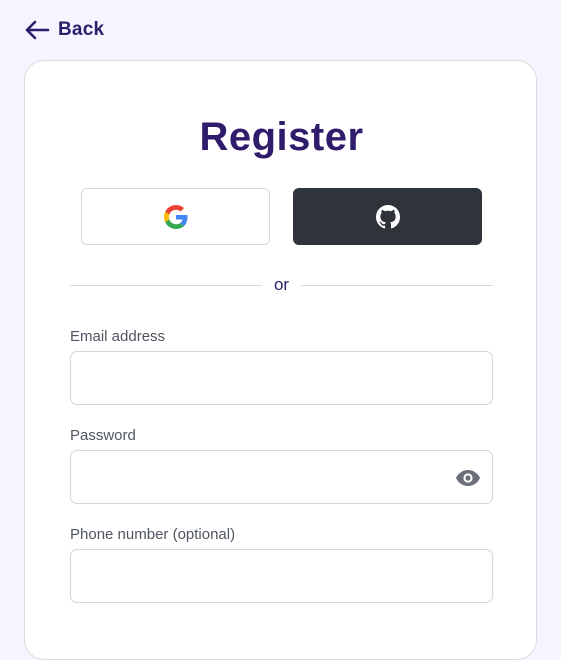 This screenshot has width=561, height=660. Describe the element at coordinates (37, 30) in the screenshot. I see `arrow-left-icon` at that location.